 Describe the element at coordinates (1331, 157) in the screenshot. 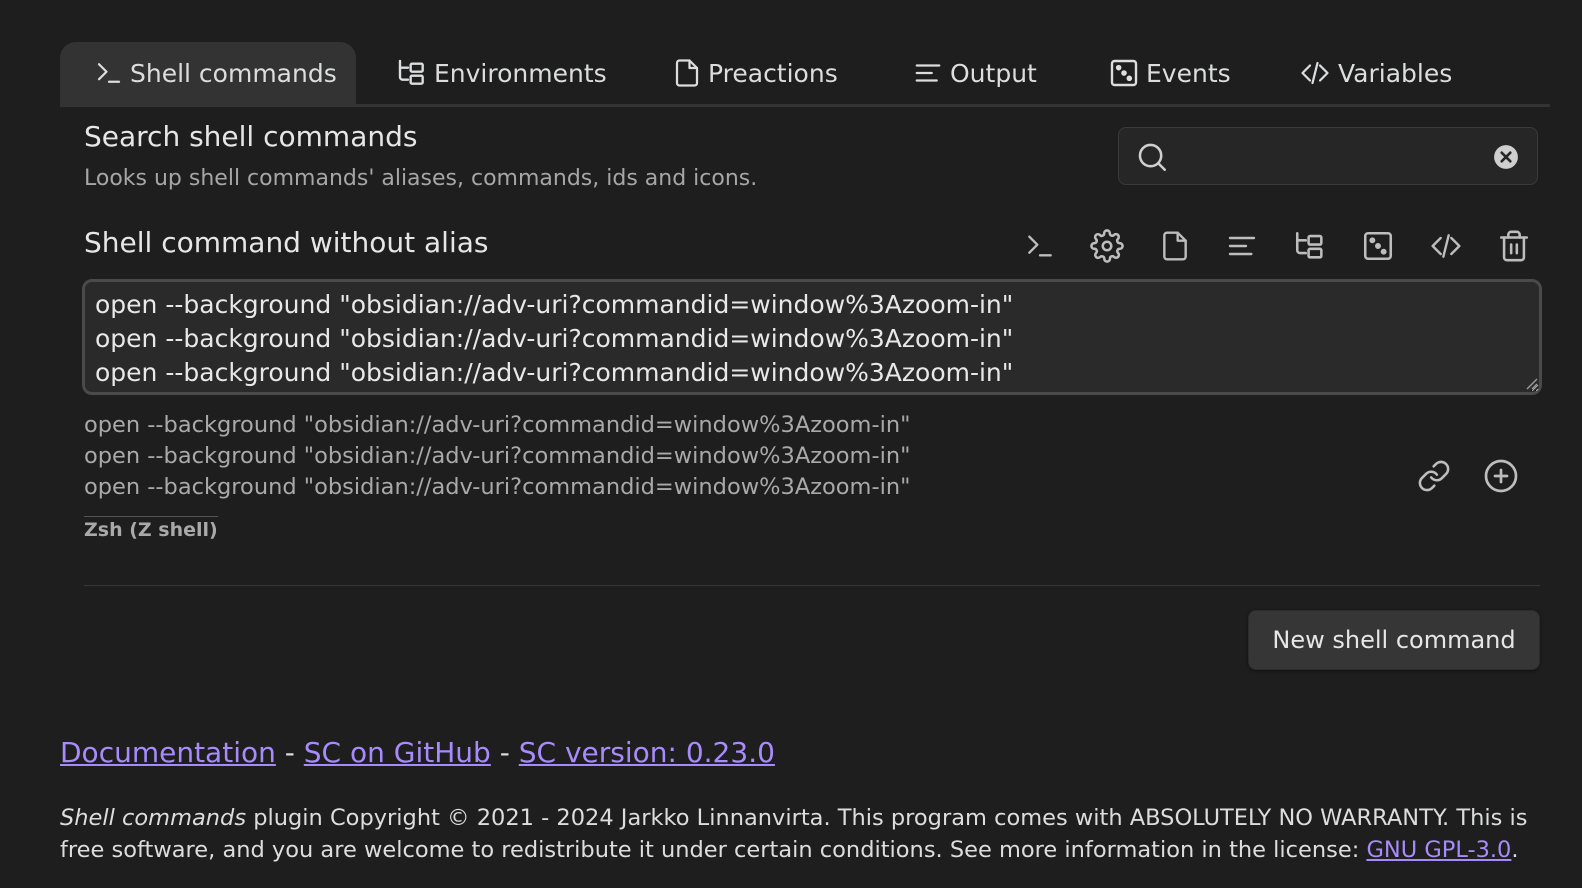

I see `search-input` at that location.